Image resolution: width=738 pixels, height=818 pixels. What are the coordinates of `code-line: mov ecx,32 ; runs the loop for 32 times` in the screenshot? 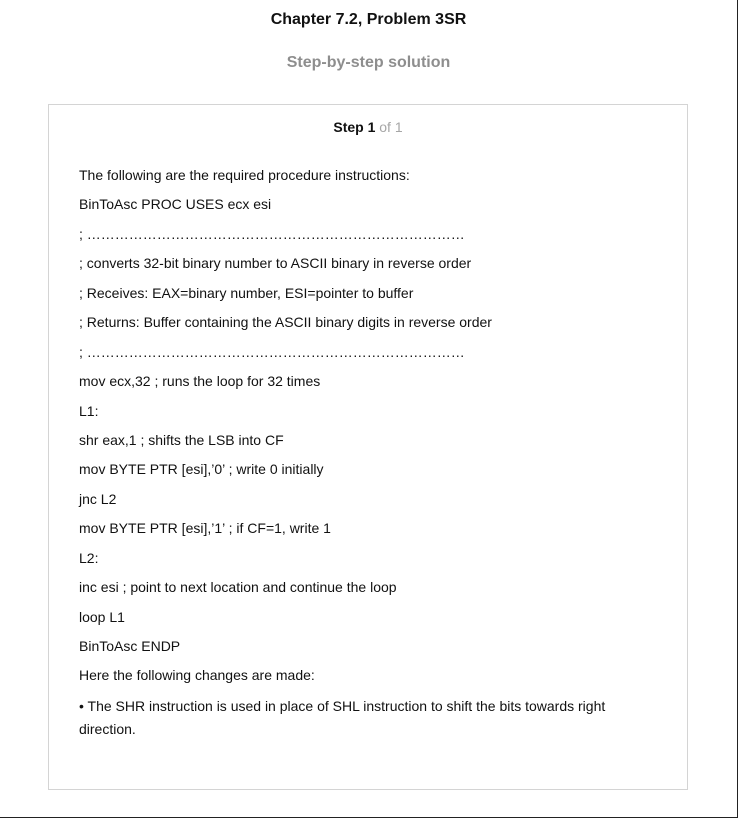 It's located at (200, 381).